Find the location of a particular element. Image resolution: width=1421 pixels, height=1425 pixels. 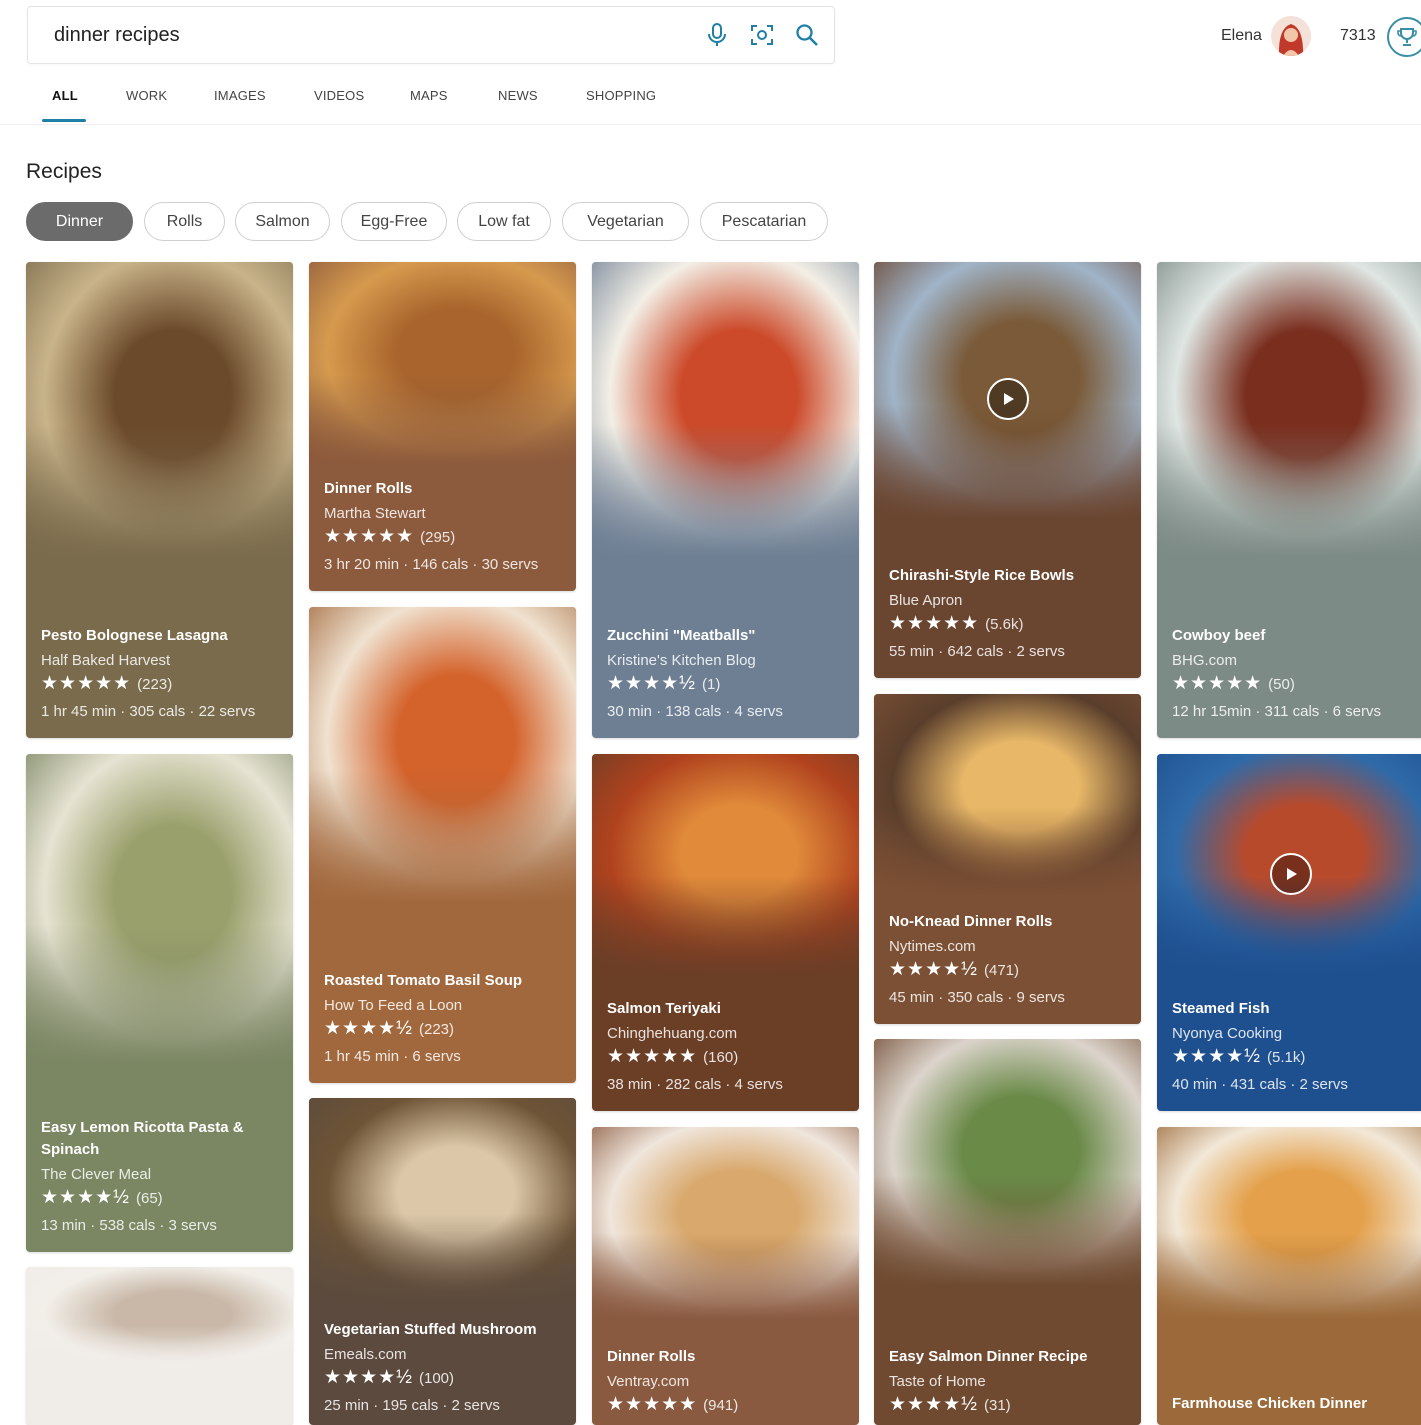

recipe-source: Nyonya Cooking is located at coordinates (1227, 1033).